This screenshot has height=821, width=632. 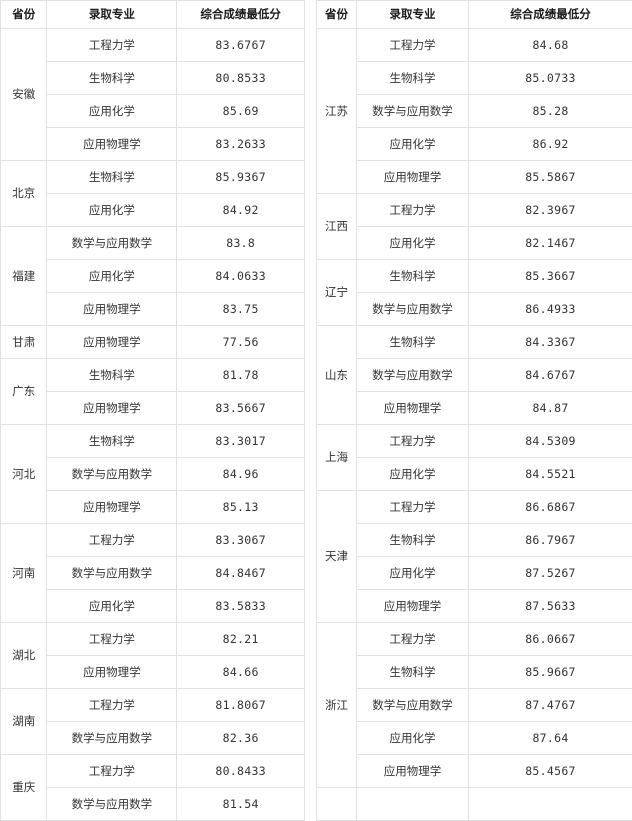 What do you see at coordinates (474, 111) in the screenshot?
I see `table-row: 数学与应用数学85.28` at bounding box center [474, 111].